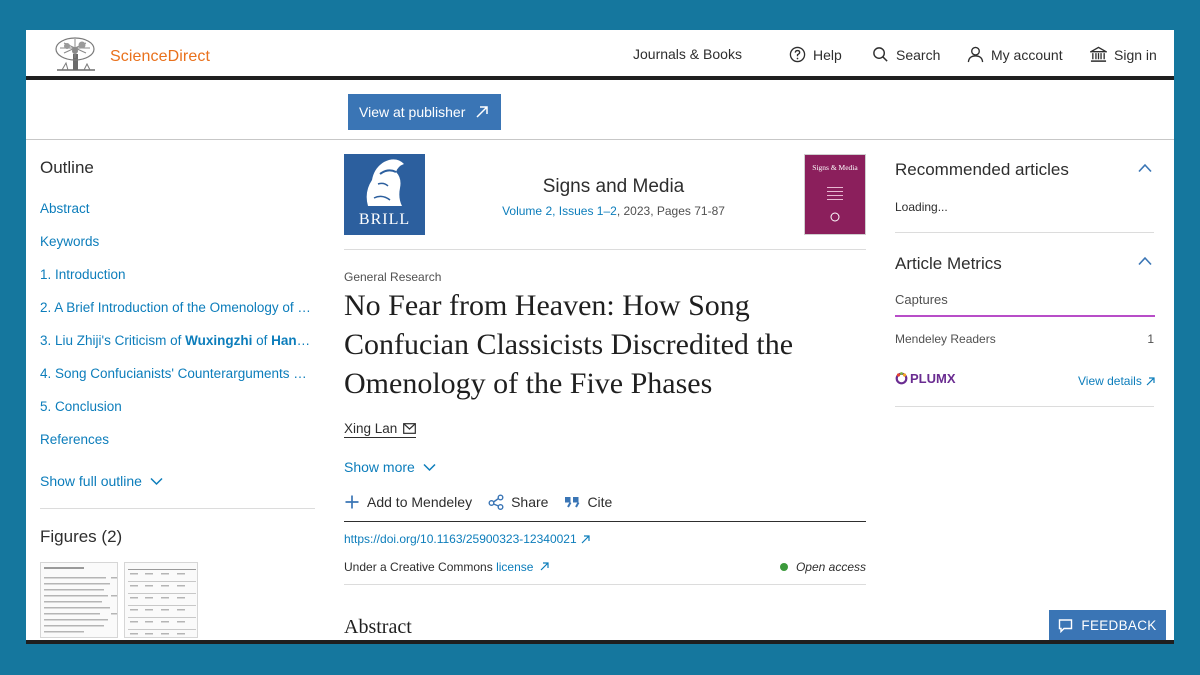 The height and width of the screenshot is (675, 1200). I want to click on share-icon, so click(496, 502).